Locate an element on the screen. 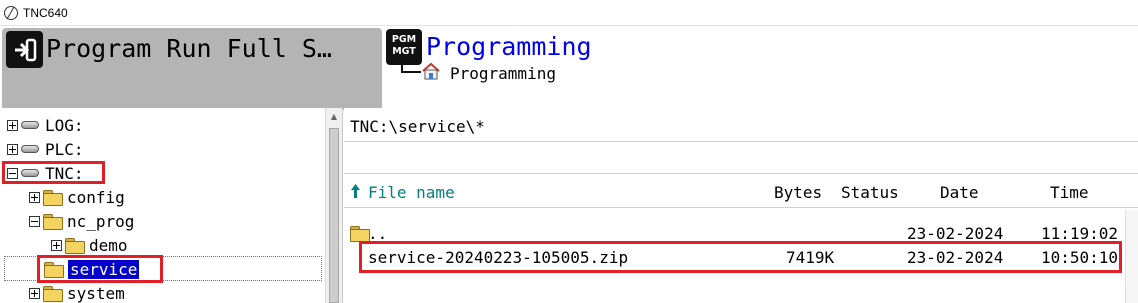 Image resolution: width=1138 pixels, height=303 pixels. tree-item-log: LOG: is located at coordinates (45, 125).